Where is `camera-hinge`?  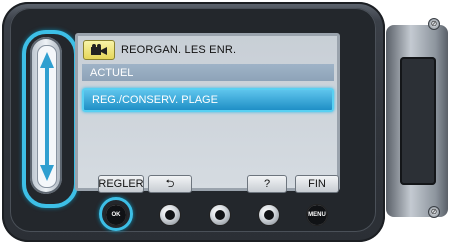
camera-hinge is located at coordinates (417, 121).